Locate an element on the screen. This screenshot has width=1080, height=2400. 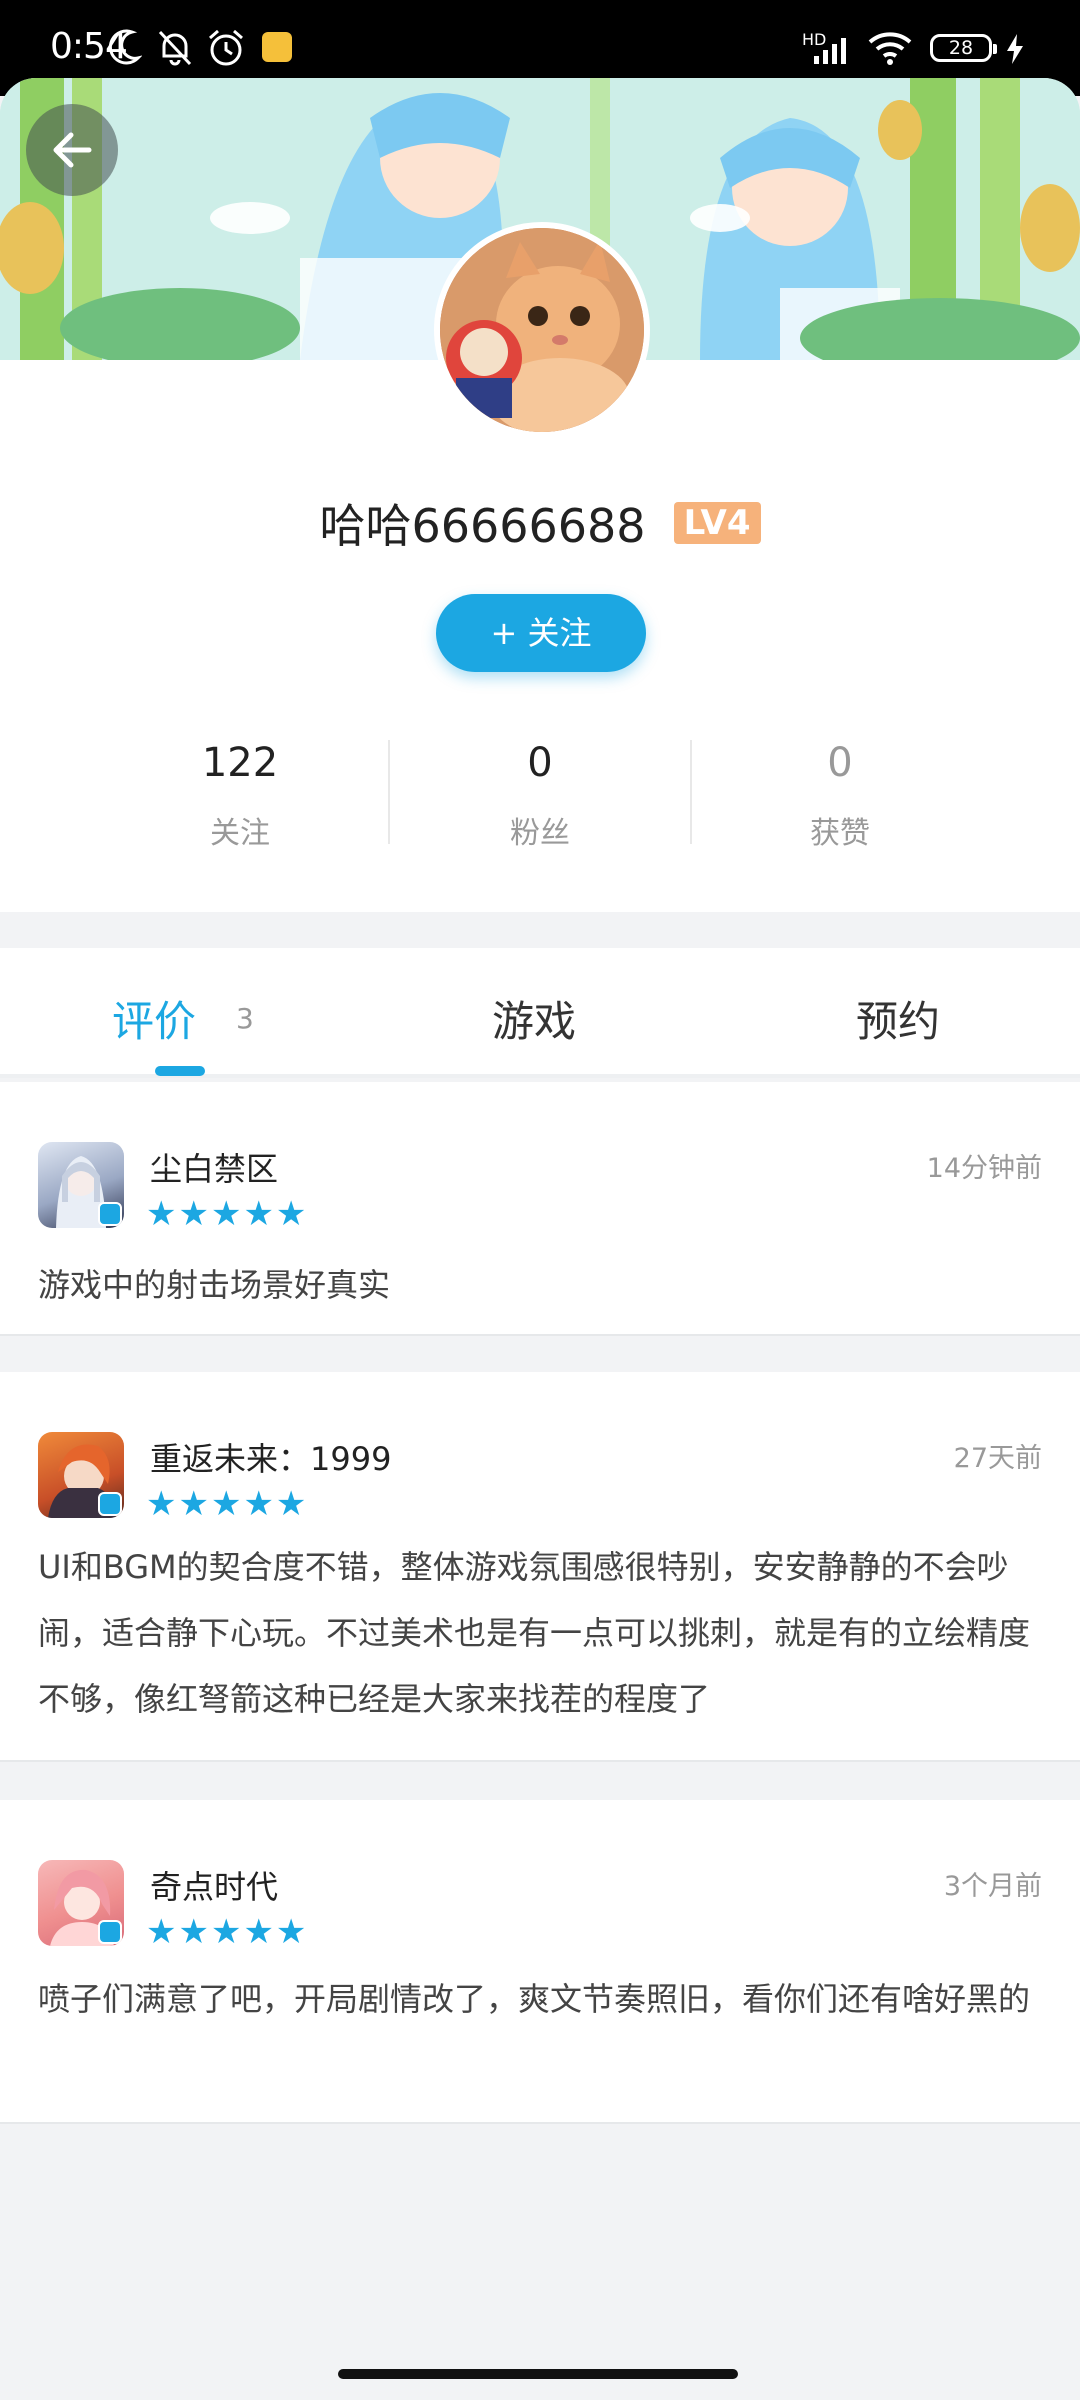
tab-reviews: 评价 is located at coordinates (154, 1018).